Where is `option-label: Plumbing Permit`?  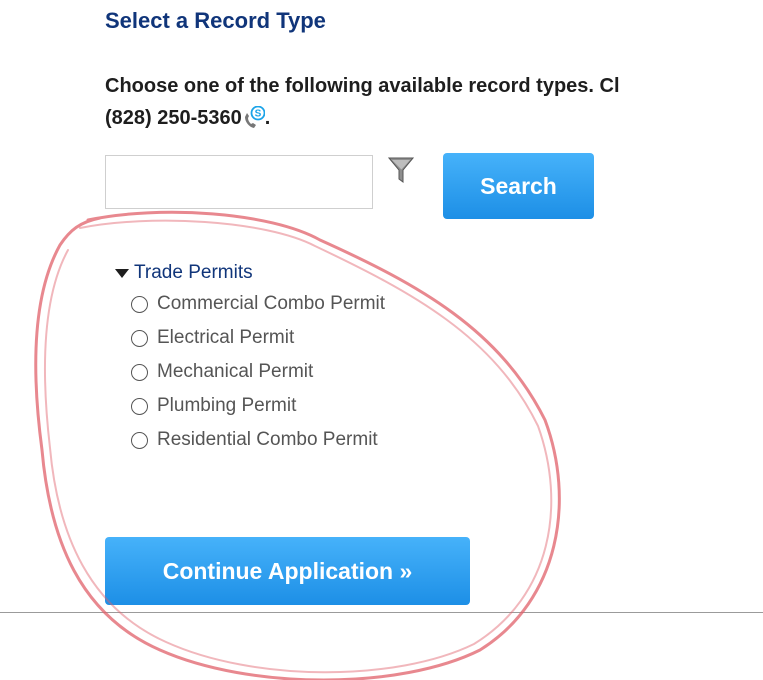 option-label: Plumbing Permit is located at coordinates (227, 405).